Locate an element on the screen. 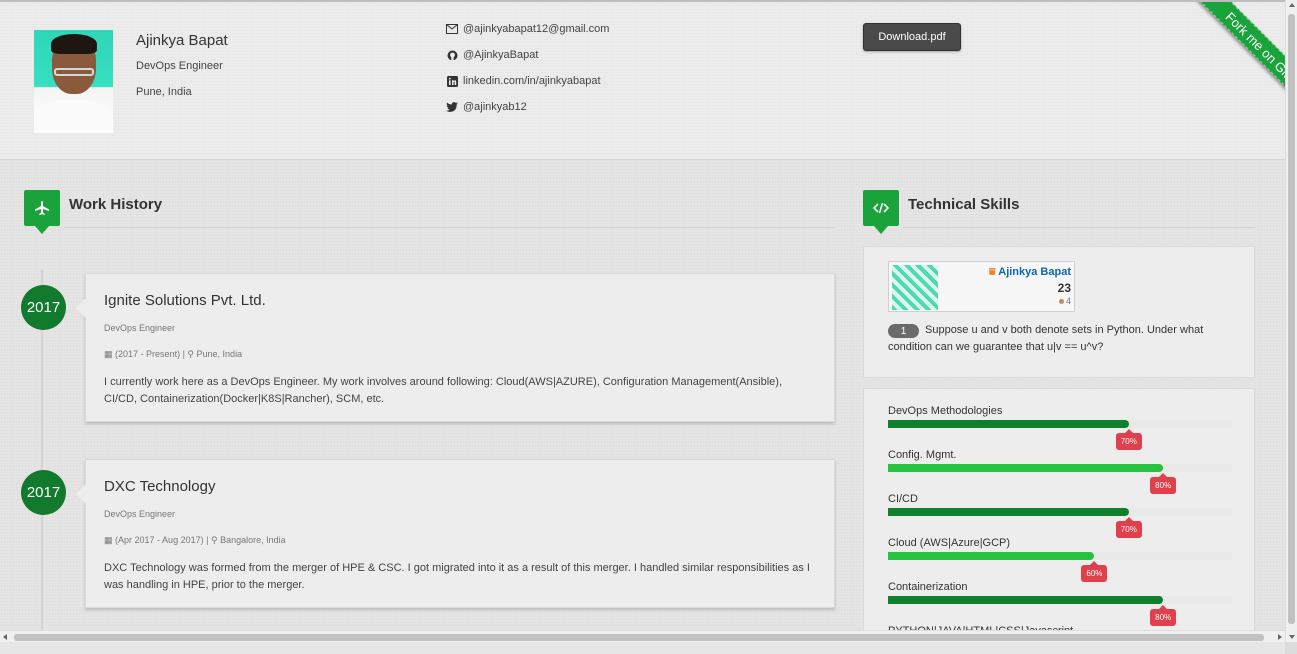 The height and width of the screenshot is (654, 1297). linkedin-icon is located at coordinates (452, 81).